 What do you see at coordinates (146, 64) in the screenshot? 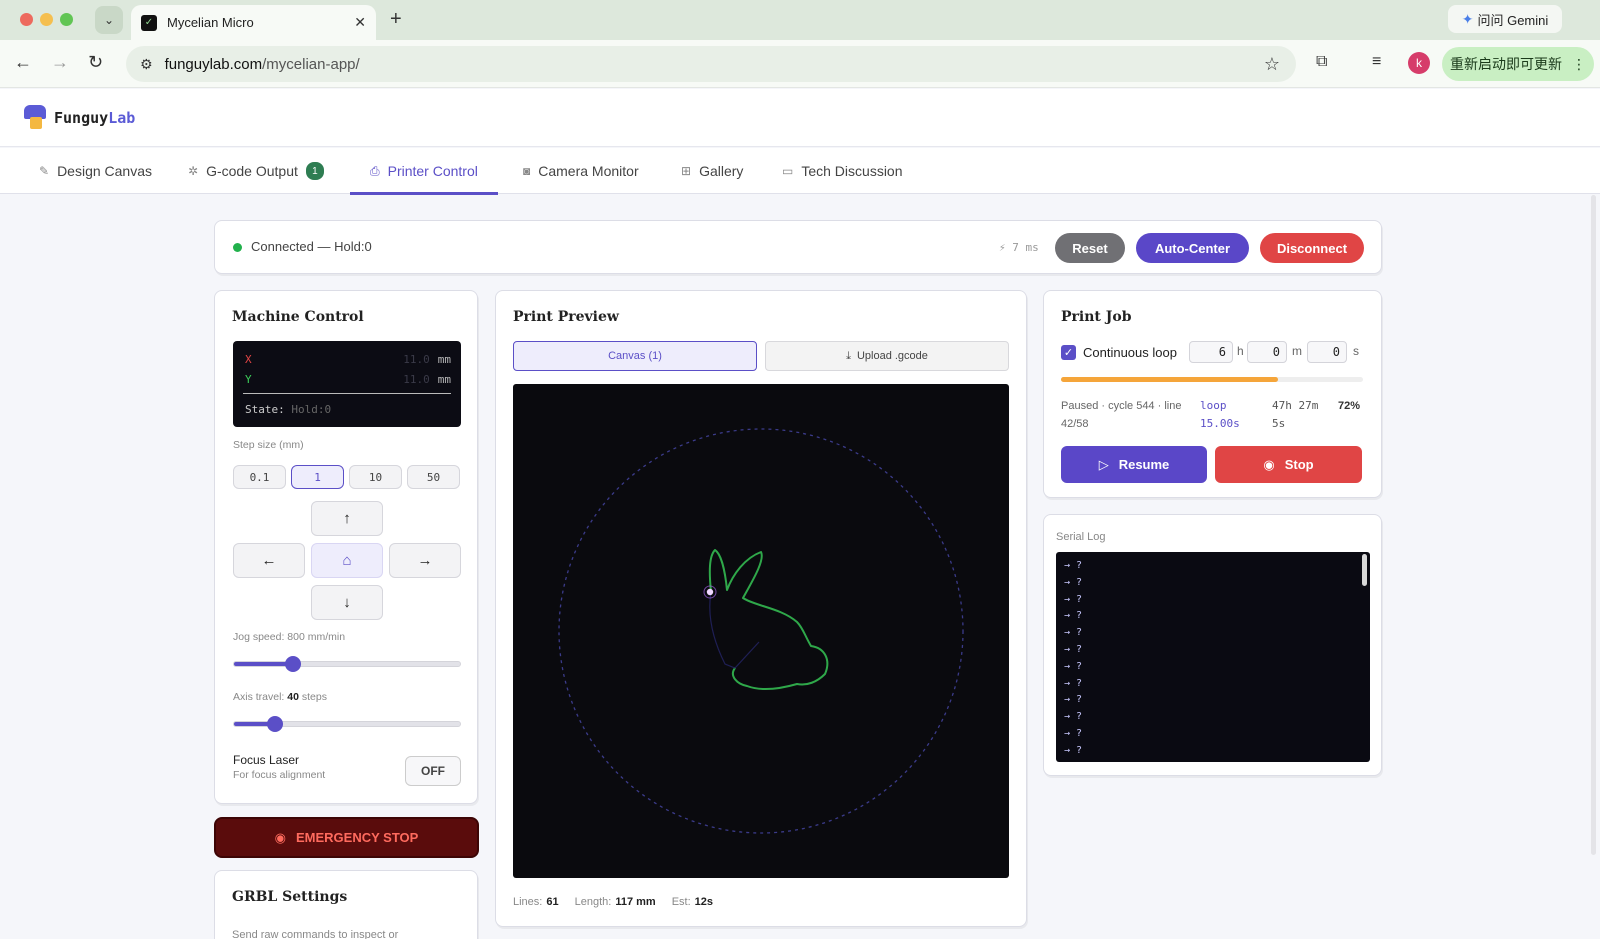
I see `site-info-icon: ⚙` at bounding box center [146, 64].